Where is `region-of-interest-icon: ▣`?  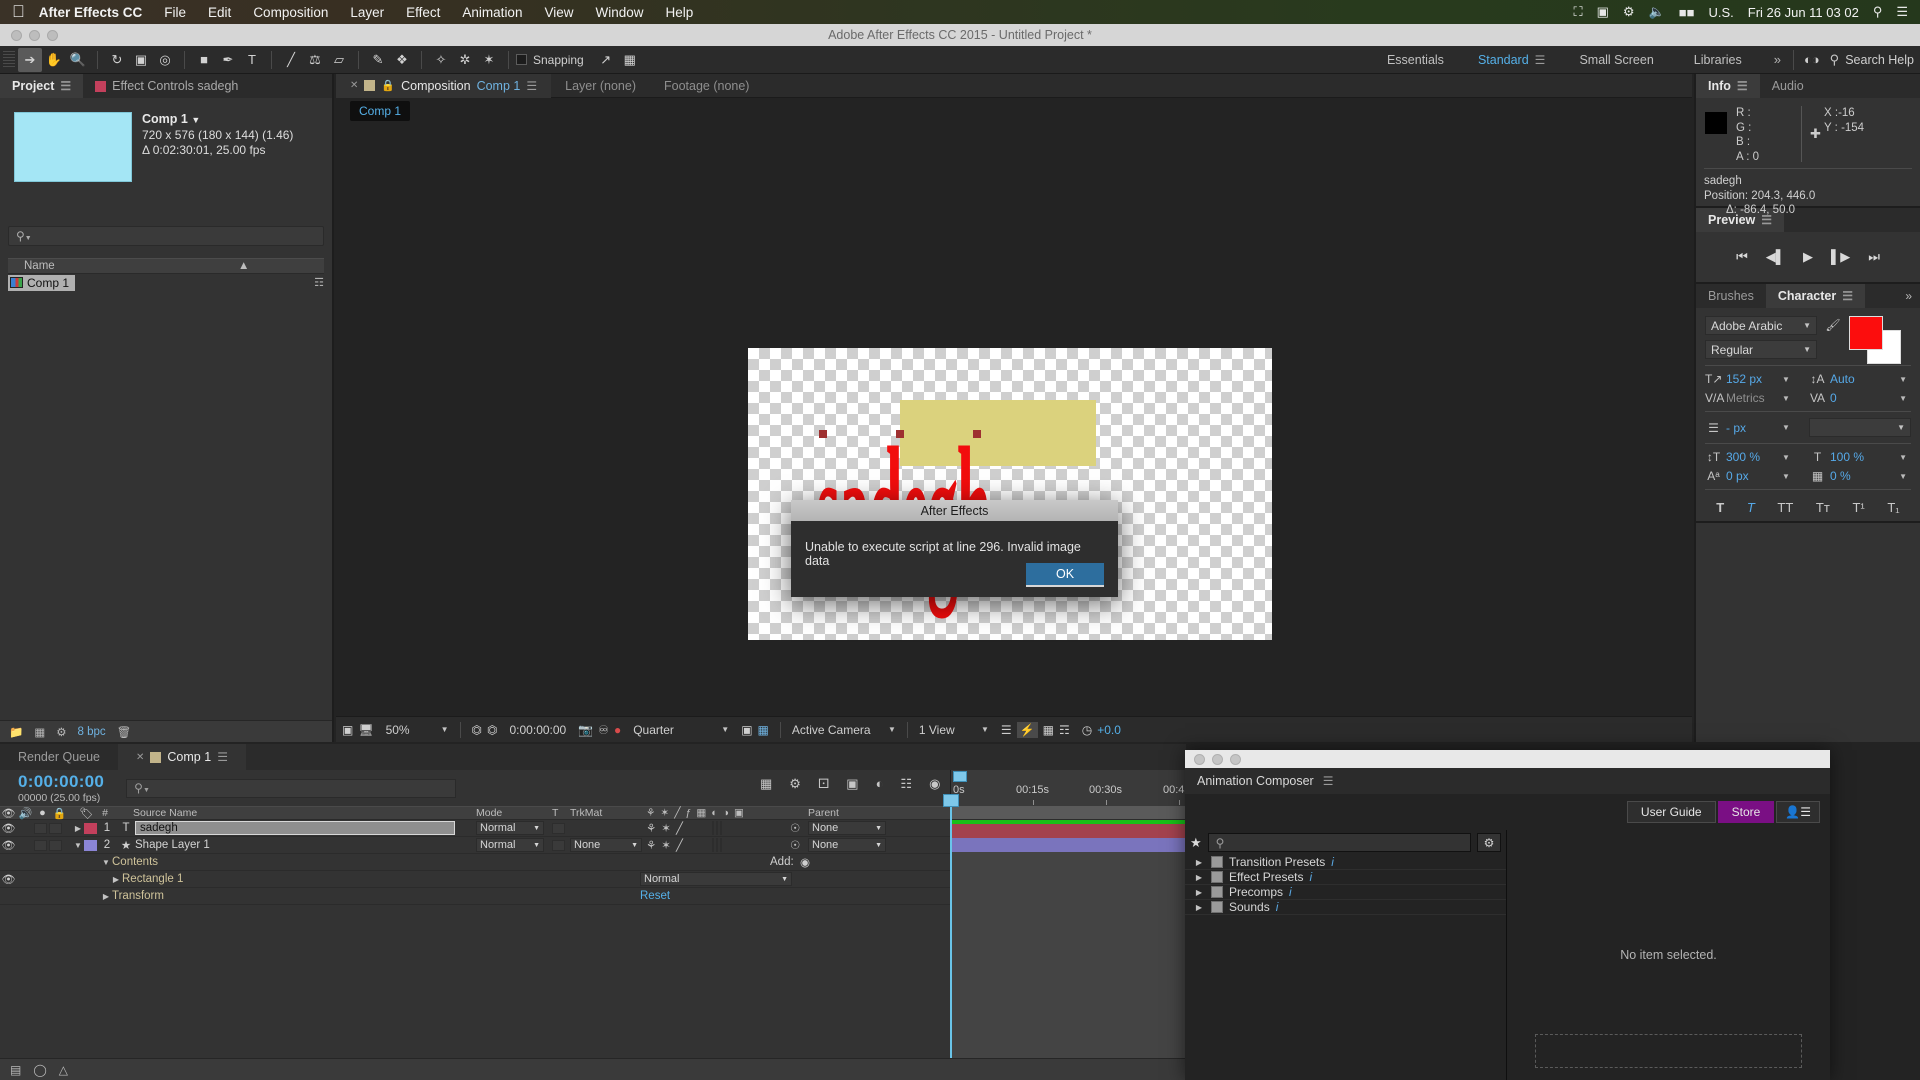 region-of-interest-icon: ▣ is located at coordinates (746, 730).